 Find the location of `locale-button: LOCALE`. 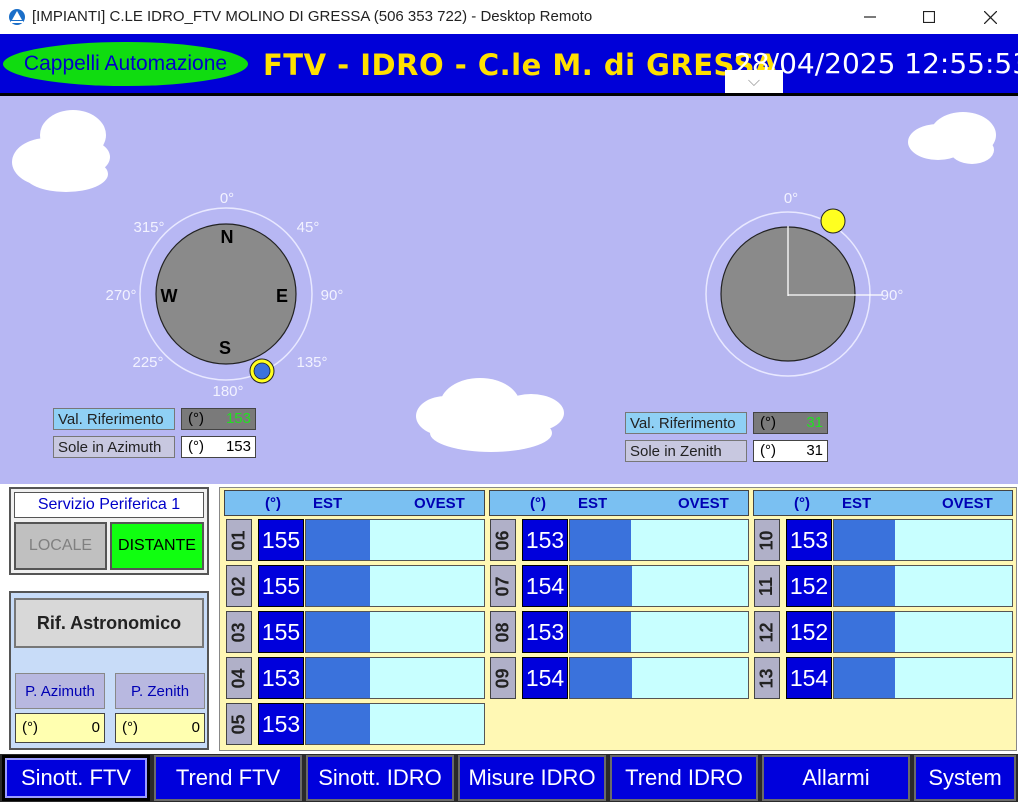

locale-button: LOCALE is located at coordinates (60, 546).